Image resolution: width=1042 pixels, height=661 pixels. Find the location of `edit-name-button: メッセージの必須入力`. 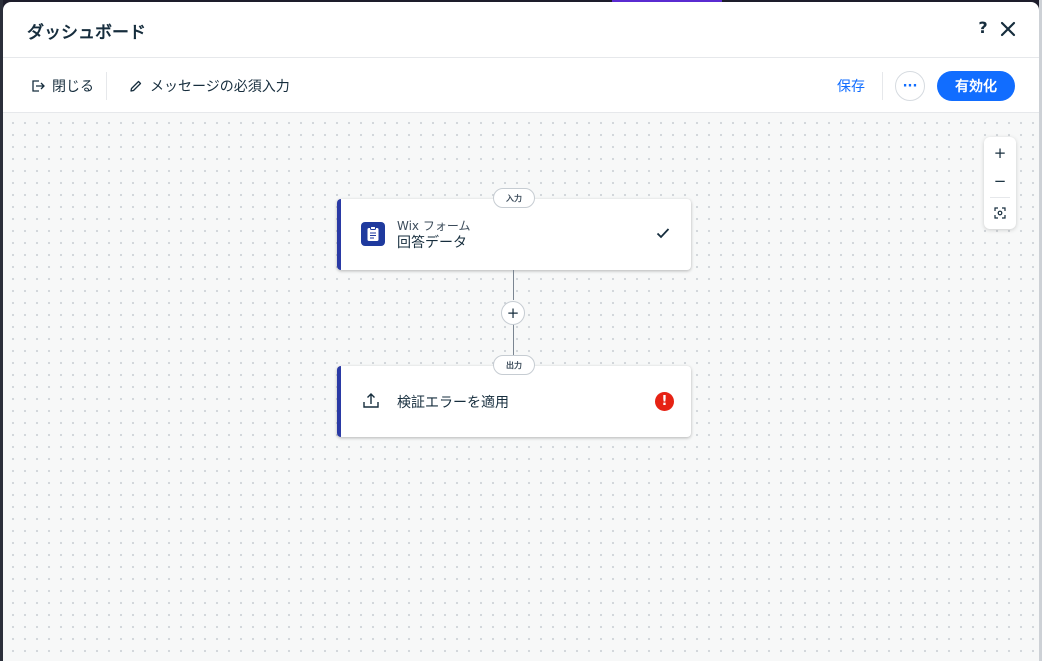

edit-name-button: メッセージの必須入力 is located at coordinates (209, 86).